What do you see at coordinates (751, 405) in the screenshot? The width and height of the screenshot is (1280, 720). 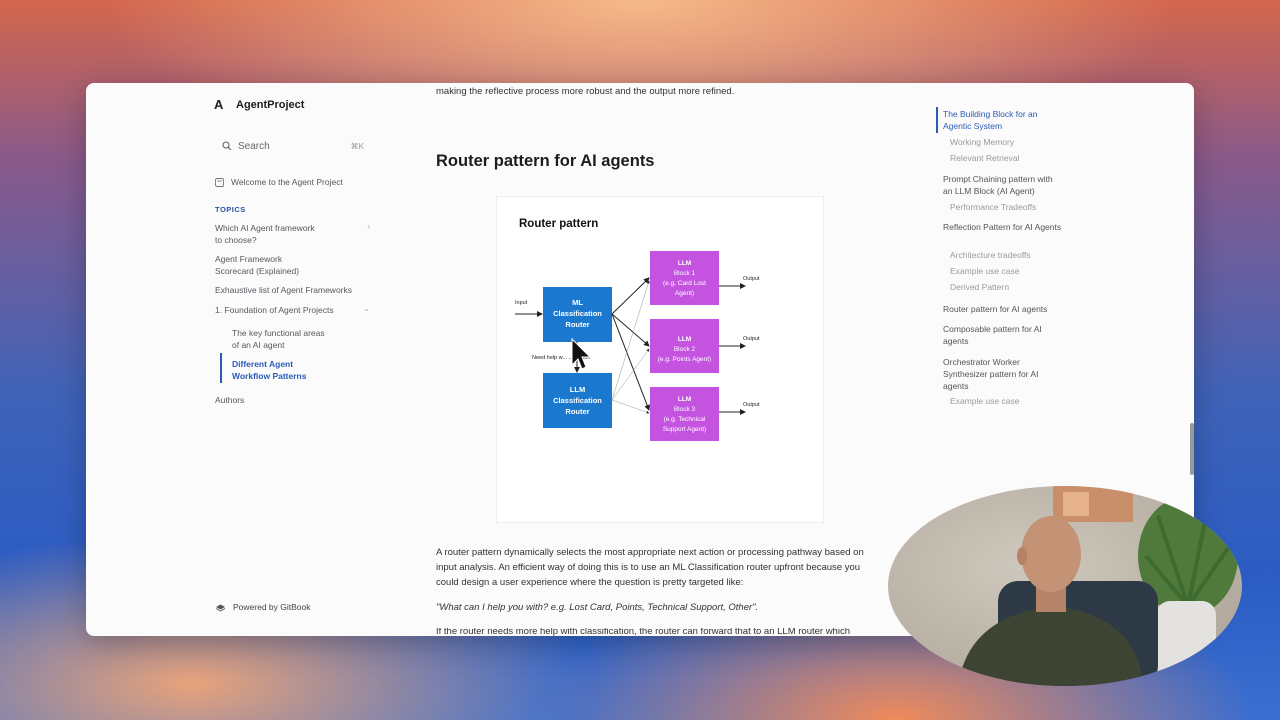 I see `block-3-output-label: Output` at bounding box center [751, 405].